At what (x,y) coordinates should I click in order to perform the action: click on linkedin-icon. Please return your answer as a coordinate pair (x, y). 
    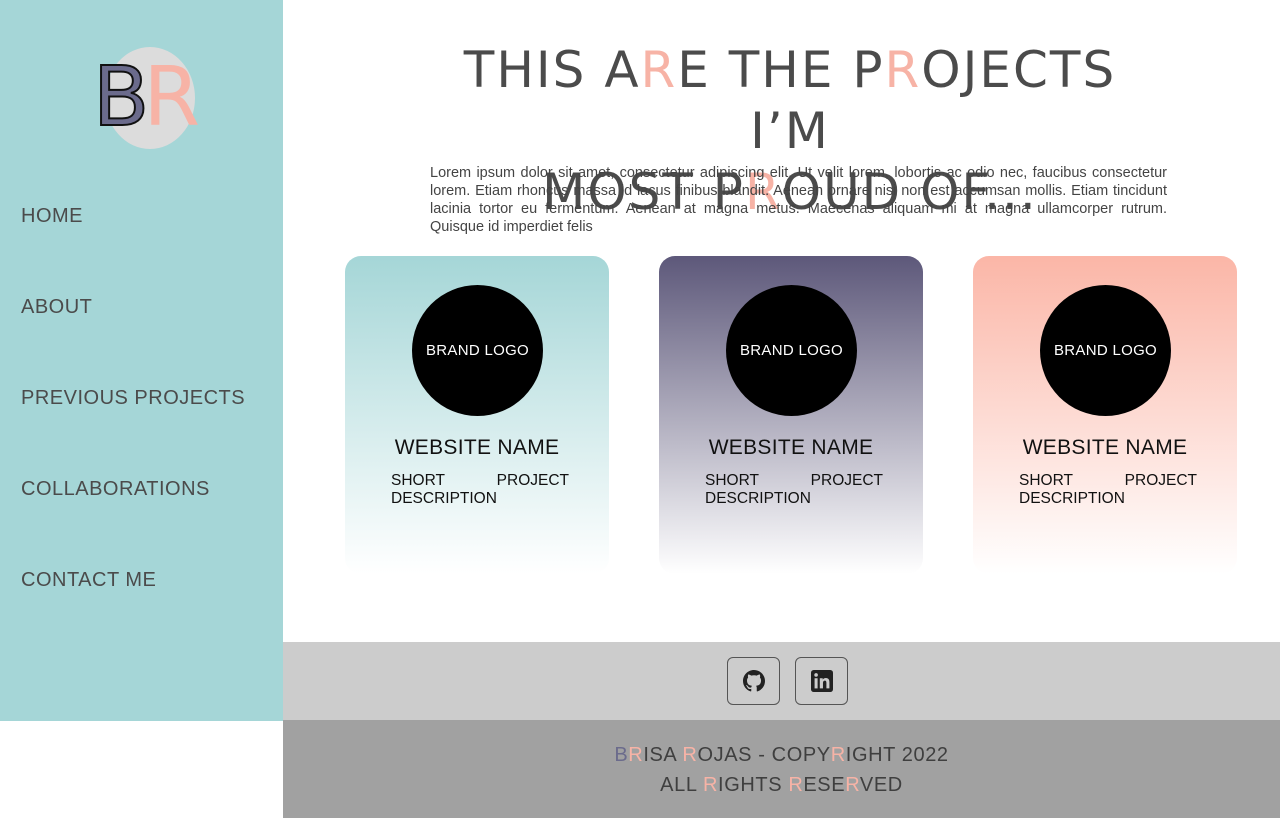
    Looking at the image, I should click on (821, 681).